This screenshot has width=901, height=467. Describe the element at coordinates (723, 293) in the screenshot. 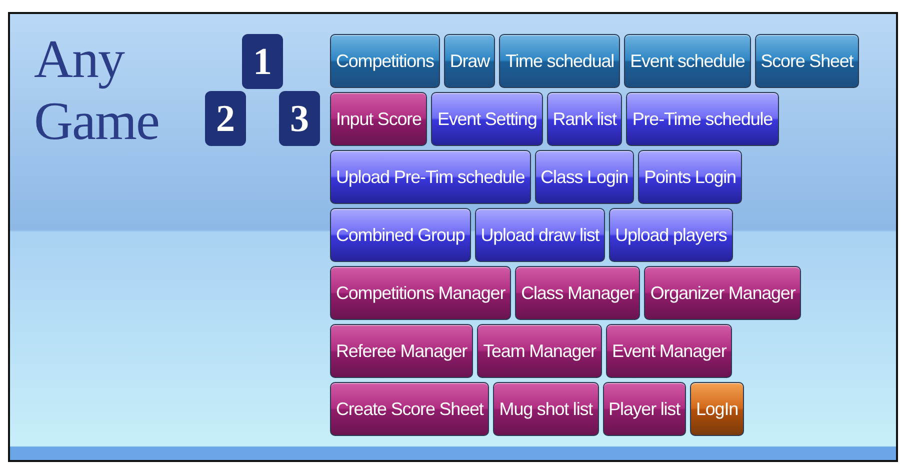

I see `menu-button: Organizer Manager` at that location.